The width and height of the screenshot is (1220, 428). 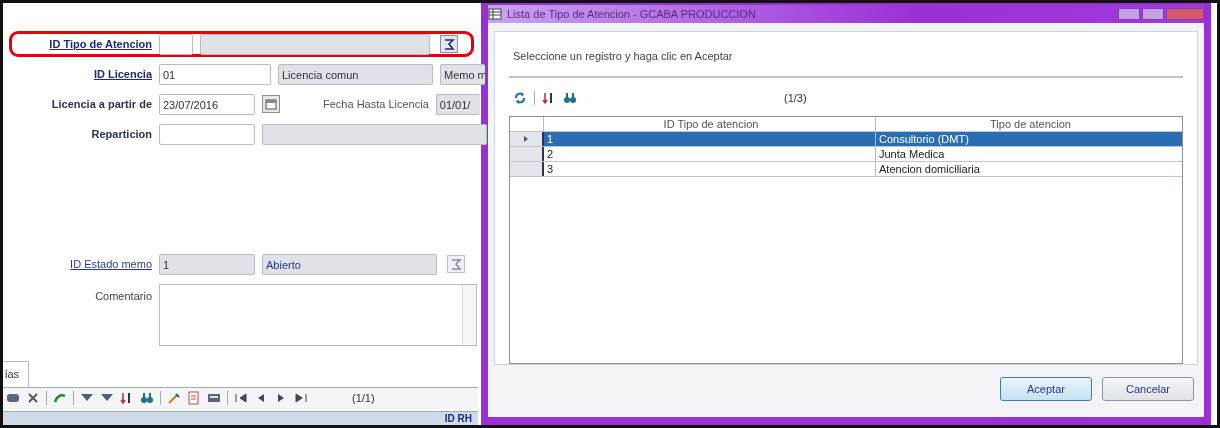 I want to click on input-field: Abierto, so click(x=349, y=264).